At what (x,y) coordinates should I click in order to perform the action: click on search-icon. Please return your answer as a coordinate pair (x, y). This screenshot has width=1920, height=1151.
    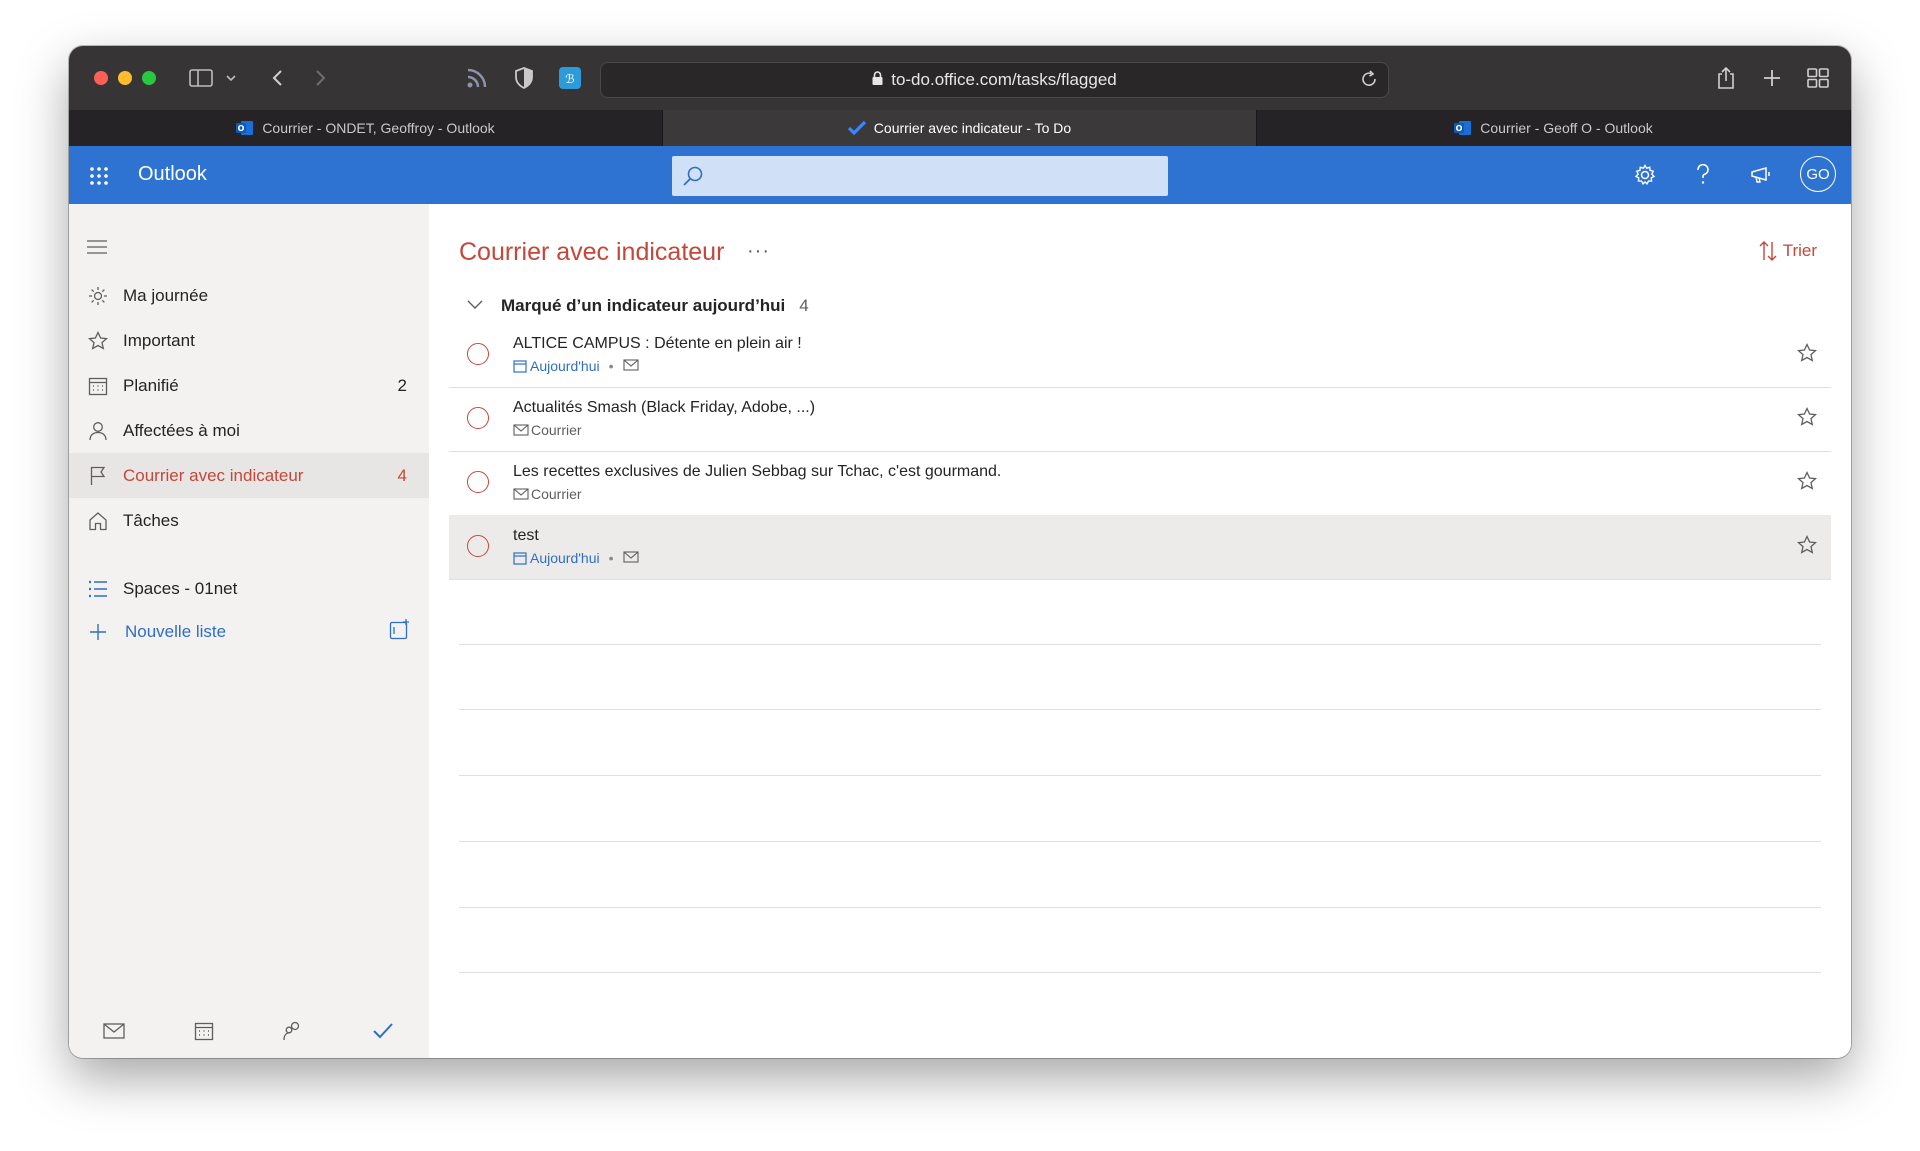
    Looking at the image, I should click on (693, 178).